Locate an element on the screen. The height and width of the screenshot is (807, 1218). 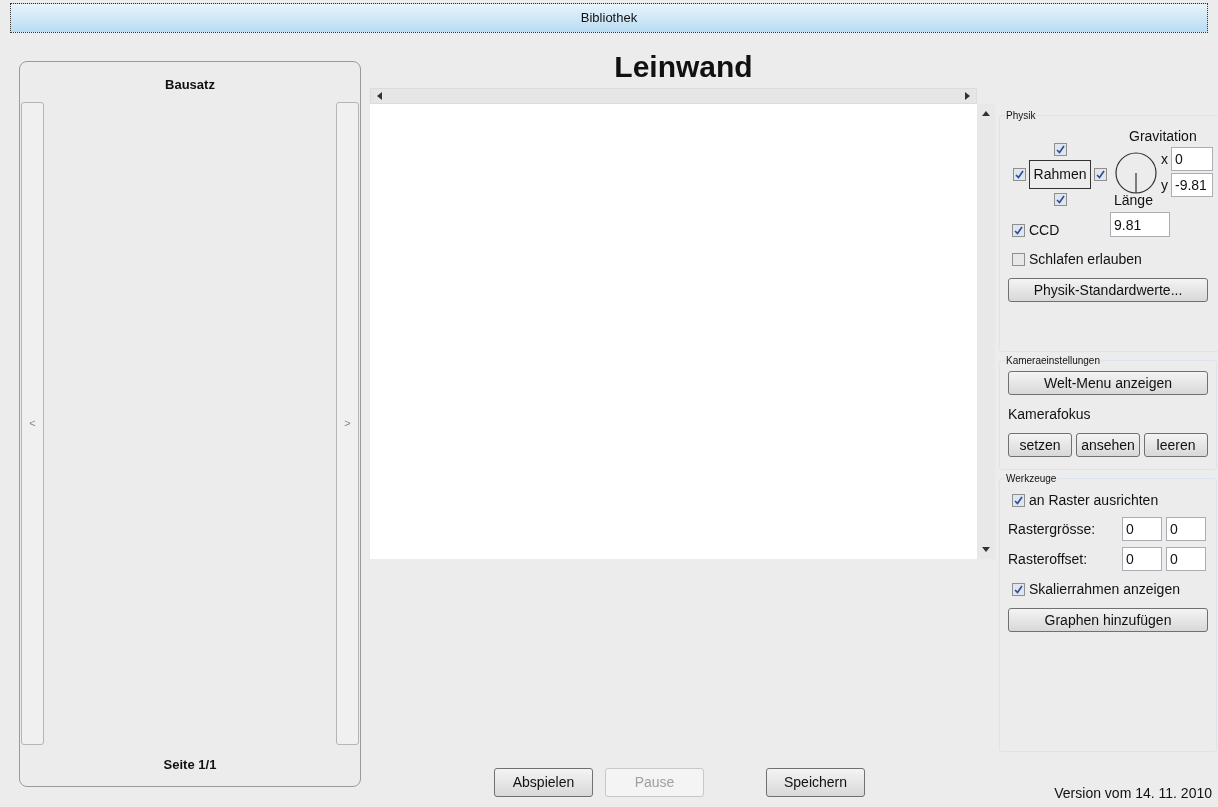
button: Welt-Menu anzeigen is located at coordinates (1108, 383).